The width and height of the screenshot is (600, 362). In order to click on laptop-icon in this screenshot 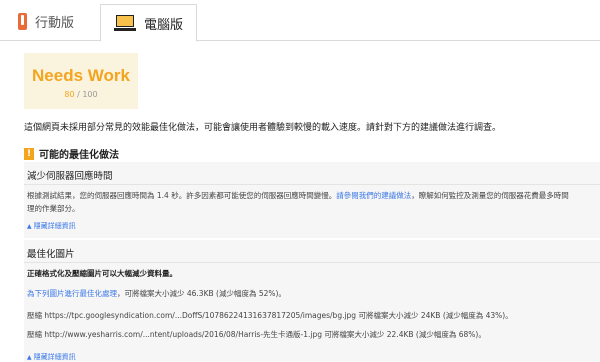, I will do `click(124, 23)`.